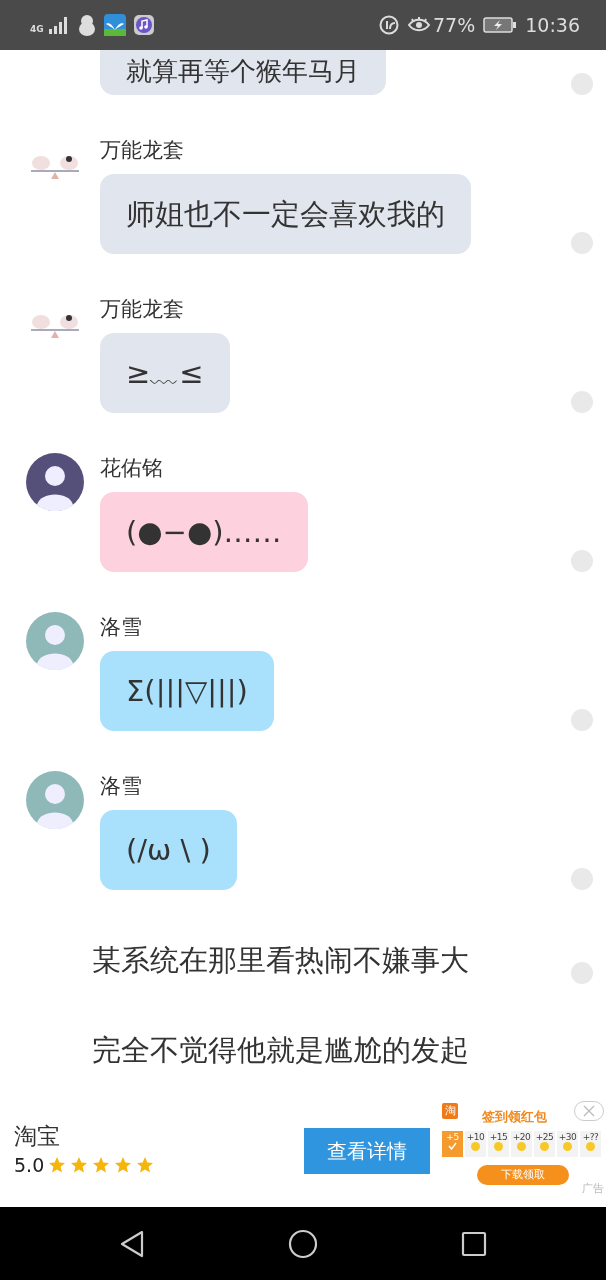 This screenshot has height=1280, width=606. Describe the element at coordinates (475, 1137) in the screenshot. I see `day-reward: +10` at that location.